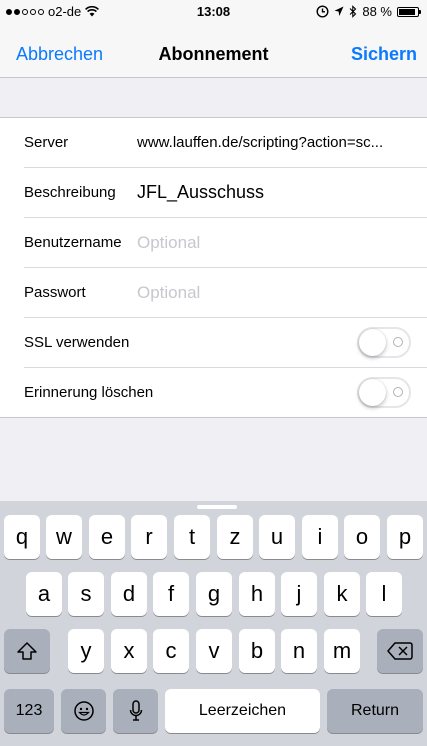 This screenshot has height=746, width=427. I want to click on remove-alarms-row: Erinnerung löschen, so click(225, 392).